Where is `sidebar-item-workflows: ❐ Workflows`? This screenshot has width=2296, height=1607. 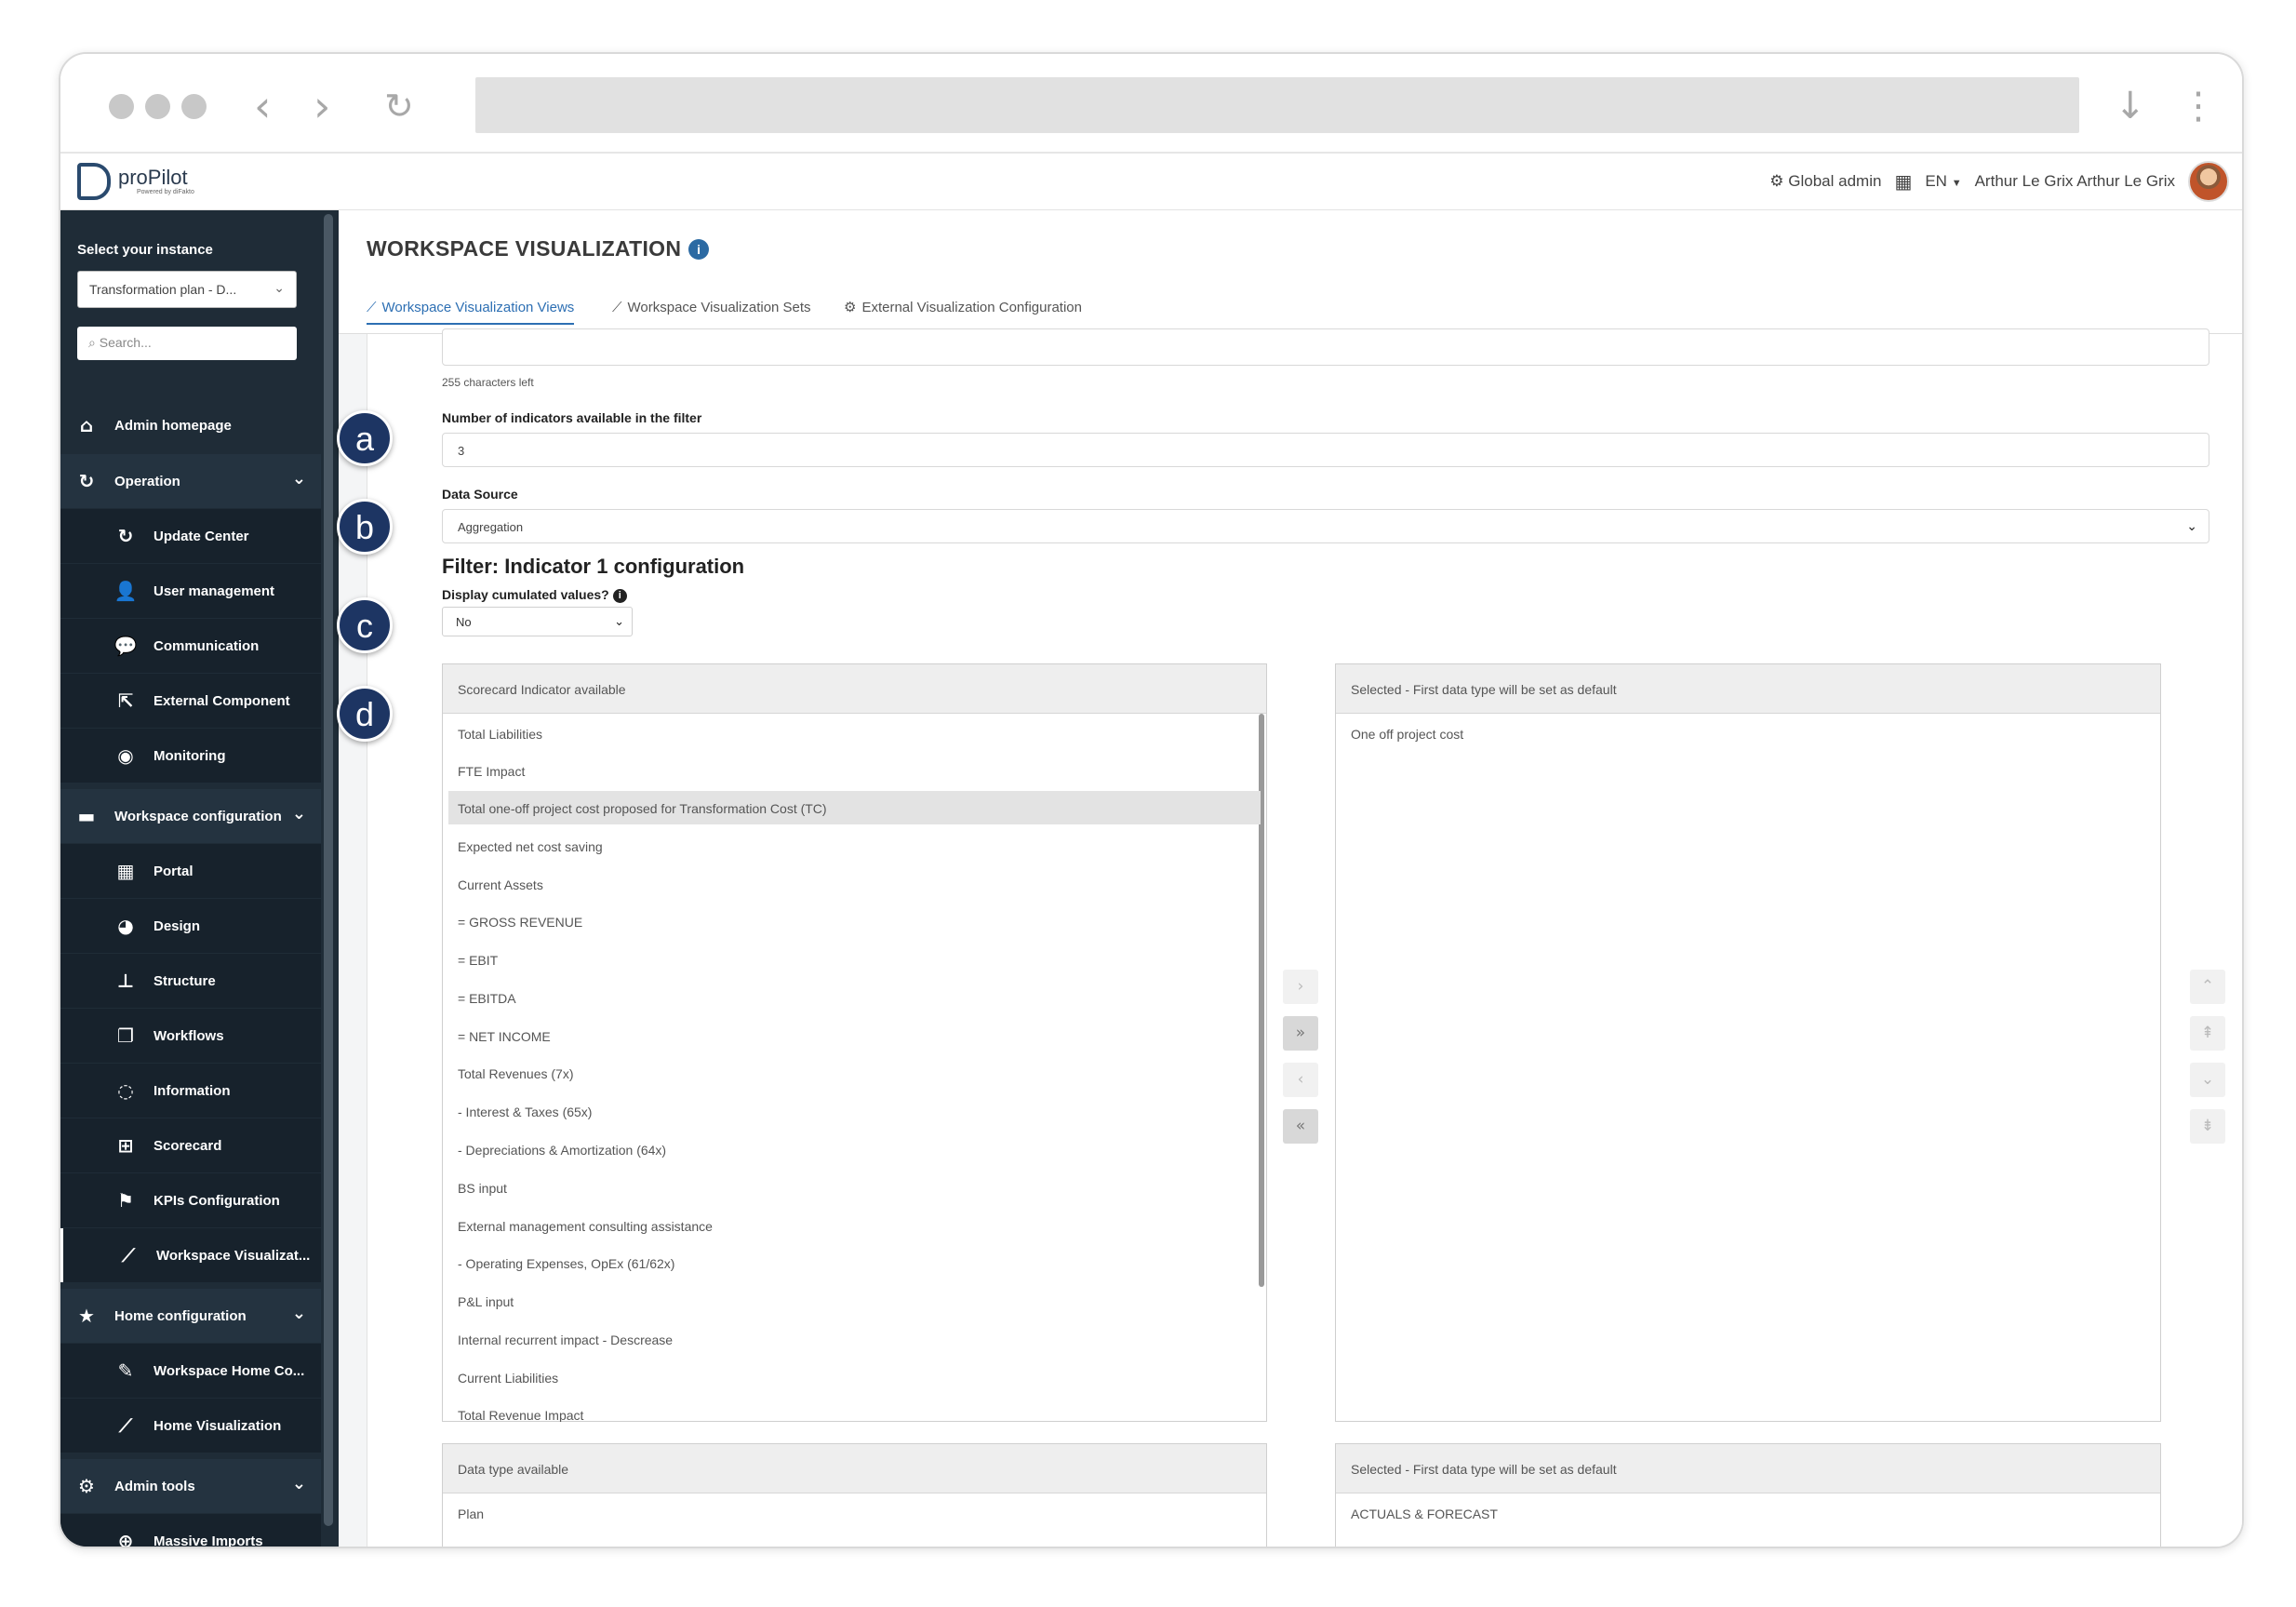
sidebar-item-workflows: ❐ Workflows is located at coordinates (190, 1036).